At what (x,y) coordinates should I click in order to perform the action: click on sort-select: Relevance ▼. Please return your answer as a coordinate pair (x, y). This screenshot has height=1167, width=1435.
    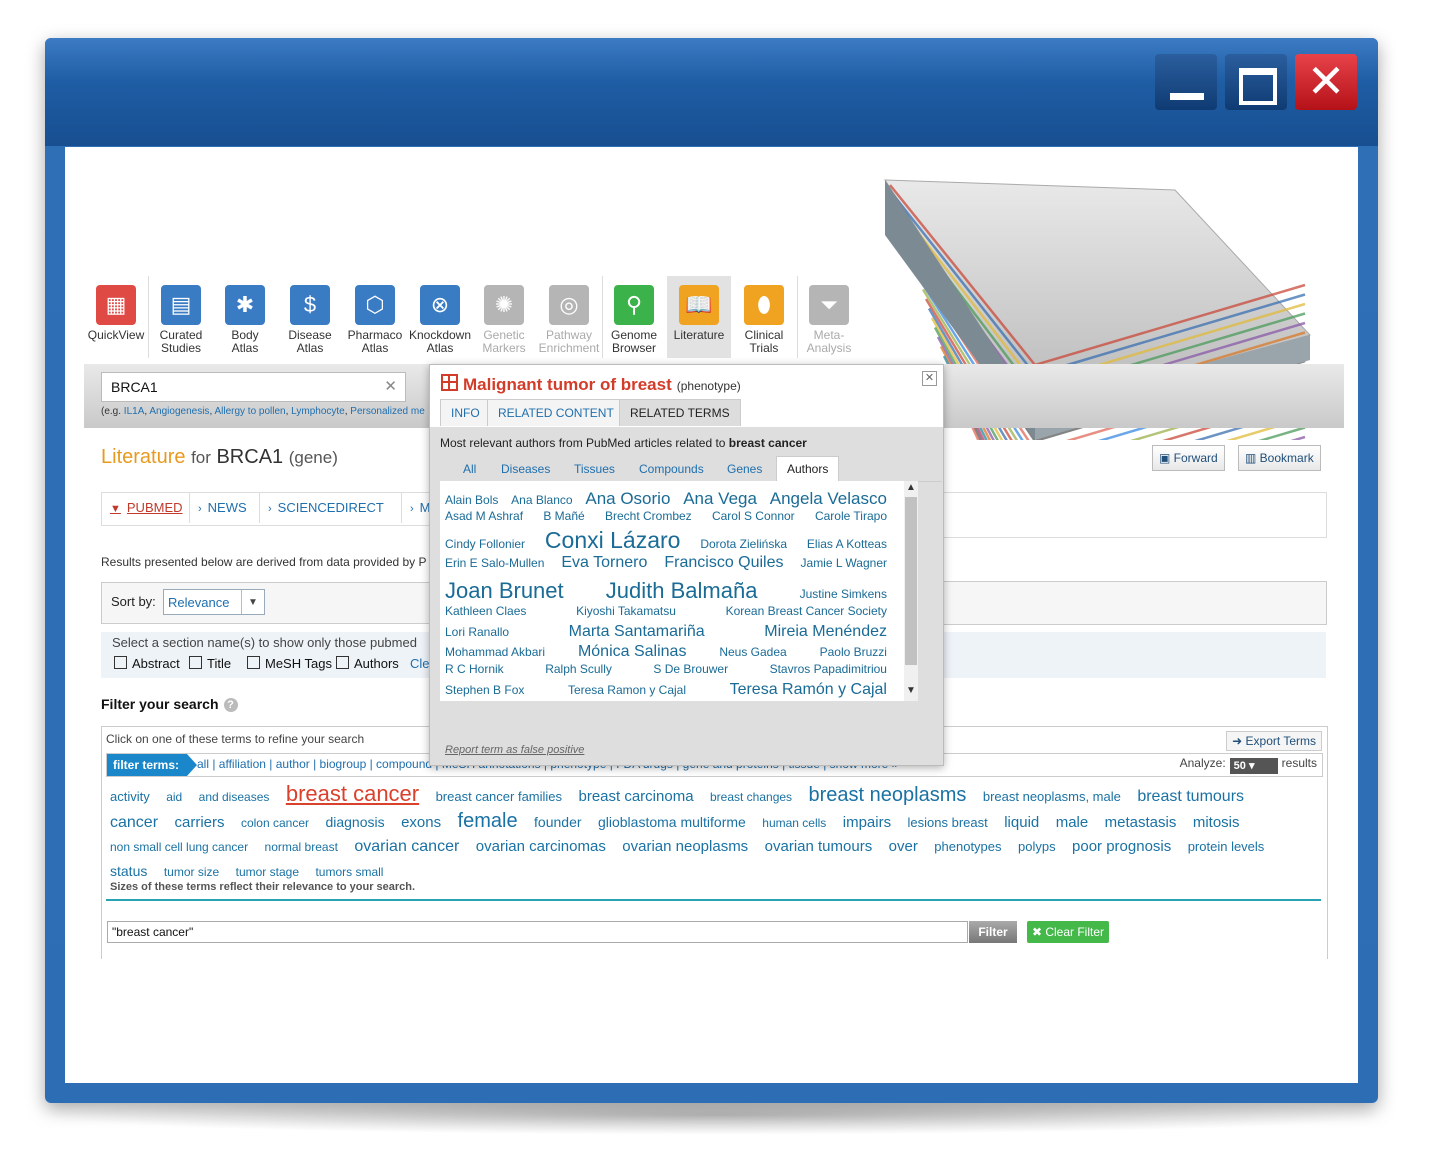
    Looking at the image, I should click on (214, 602).